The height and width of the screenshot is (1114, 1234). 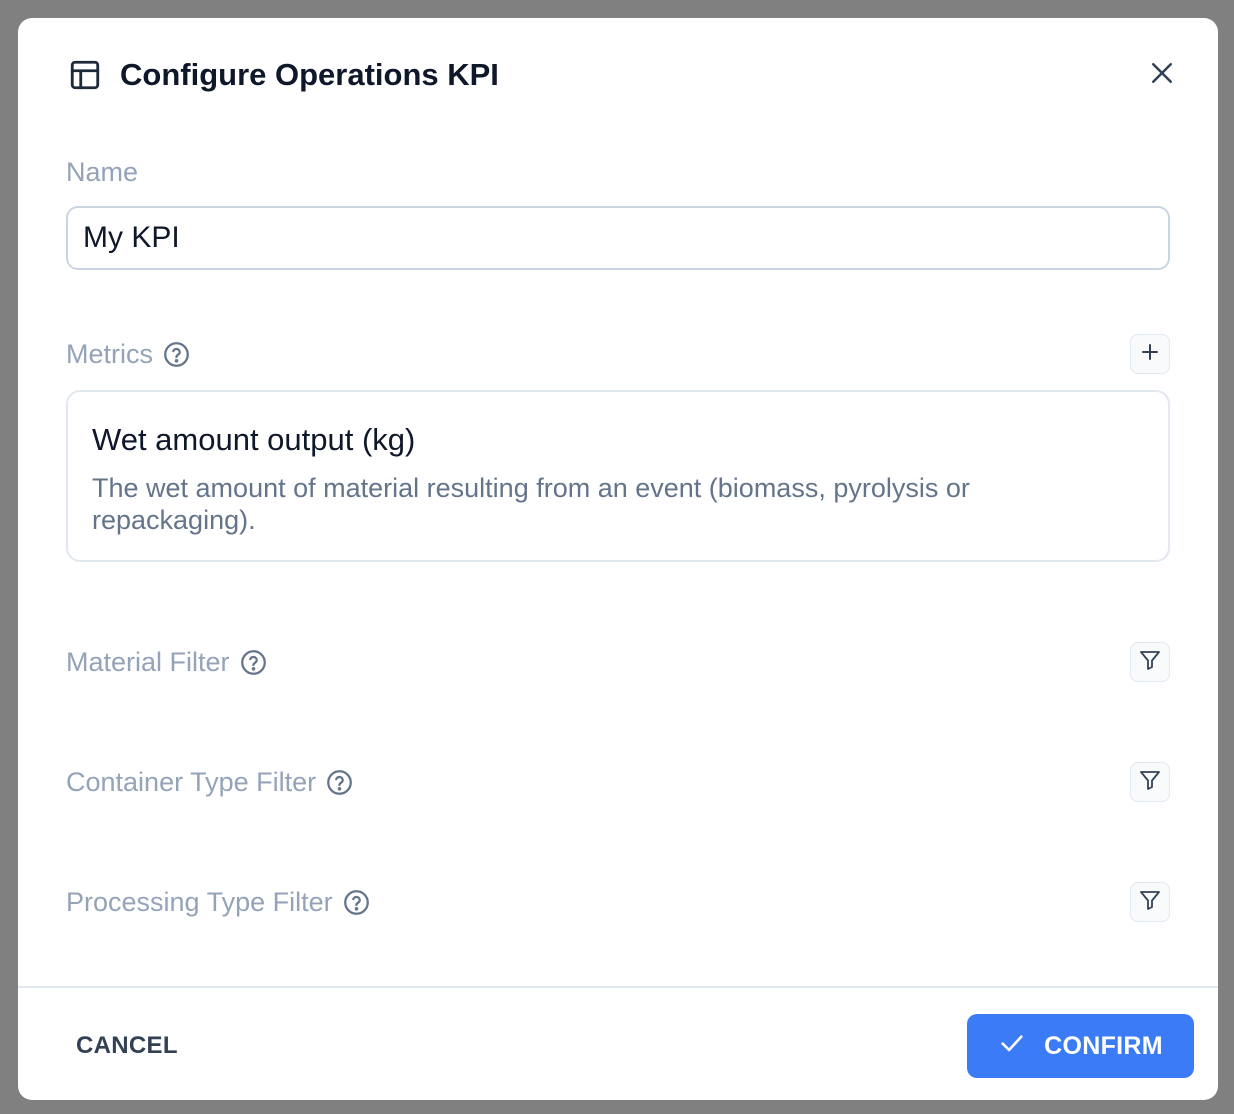 I want to click on plus-icon, so click(x=1150, y=354).